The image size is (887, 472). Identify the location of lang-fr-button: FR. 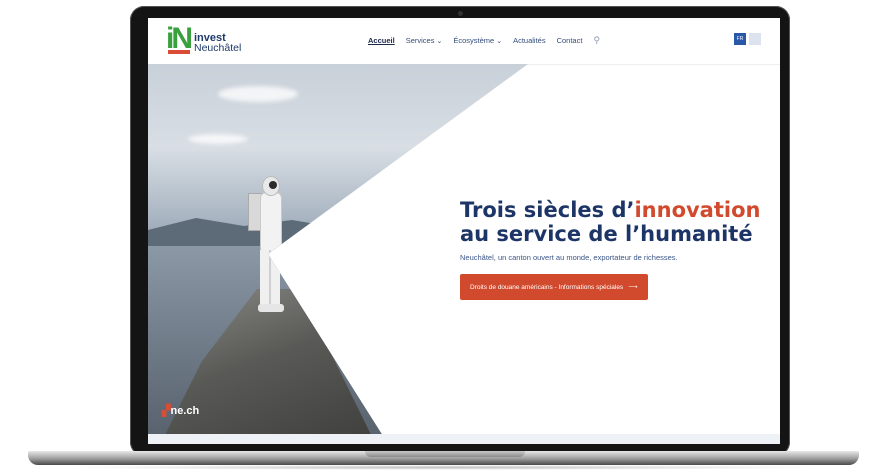
(740, 39).